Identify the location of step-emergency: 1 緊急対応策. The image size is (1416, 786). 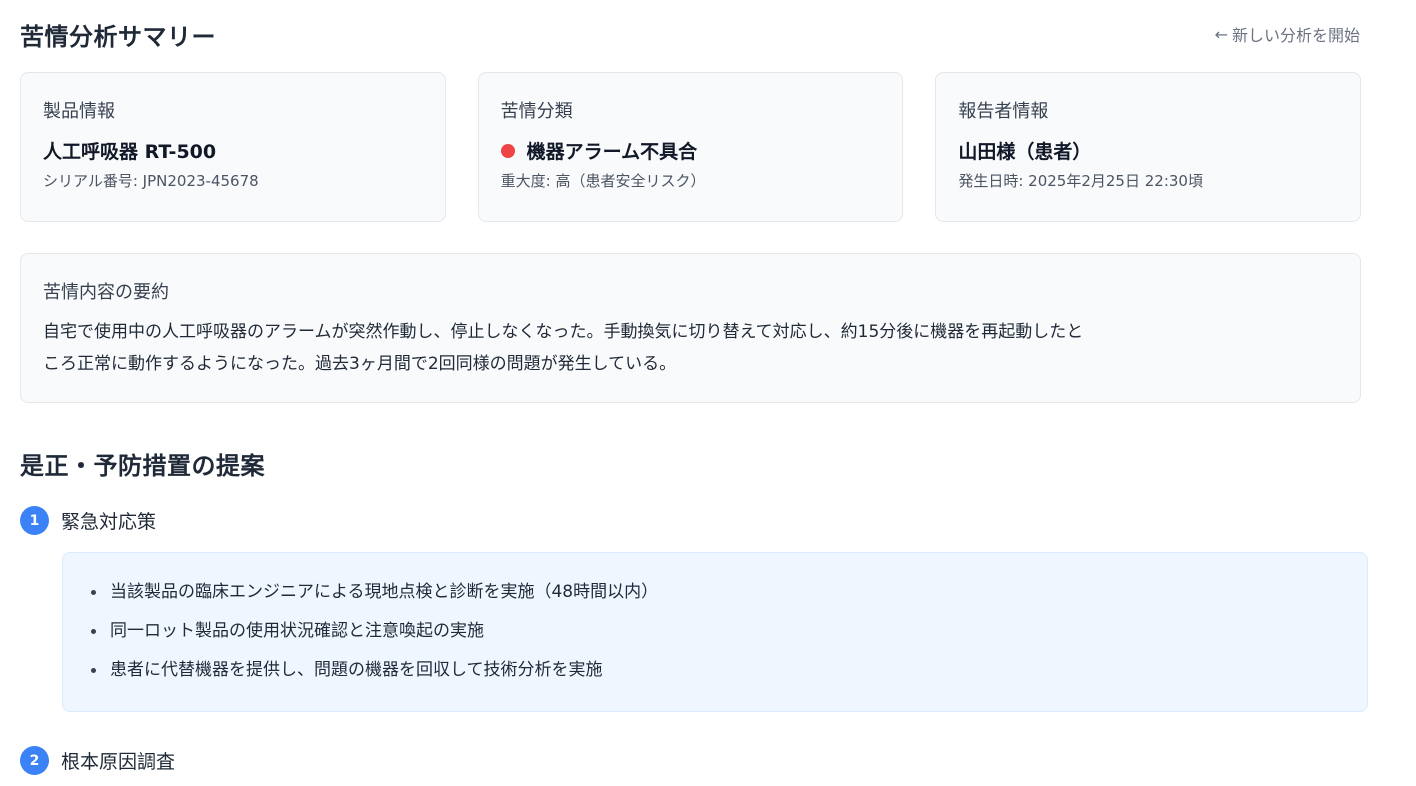
(88, 520).